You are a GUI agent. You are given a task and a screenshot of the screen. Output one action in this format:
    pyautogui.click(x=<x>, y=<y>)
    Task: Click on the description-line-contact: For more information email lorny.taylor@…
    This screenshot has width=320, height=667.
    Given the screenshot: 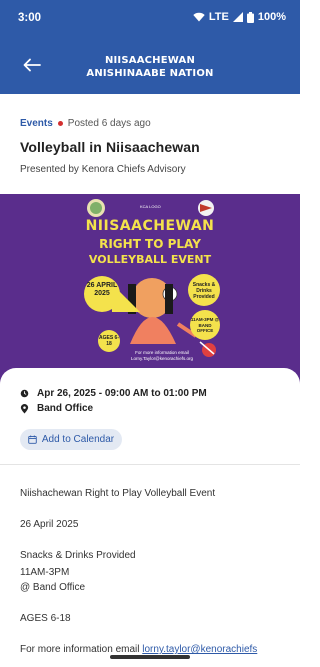 What is the action you would take?
    pyautogui.click(x=138, y=649)
    